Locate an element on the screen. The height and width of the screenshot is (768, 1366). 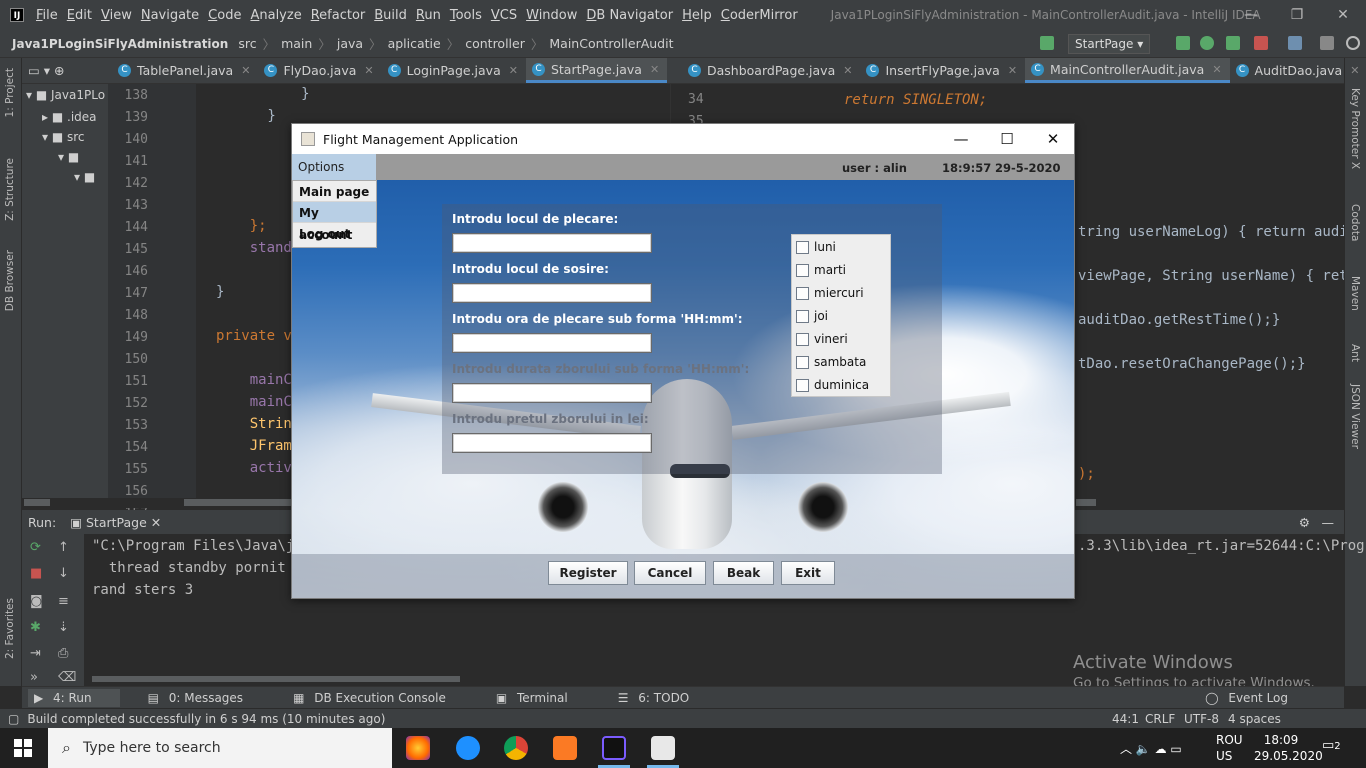
bottom-tab-todo: ☰ 6: TODO is located at coordinates (665, 698).